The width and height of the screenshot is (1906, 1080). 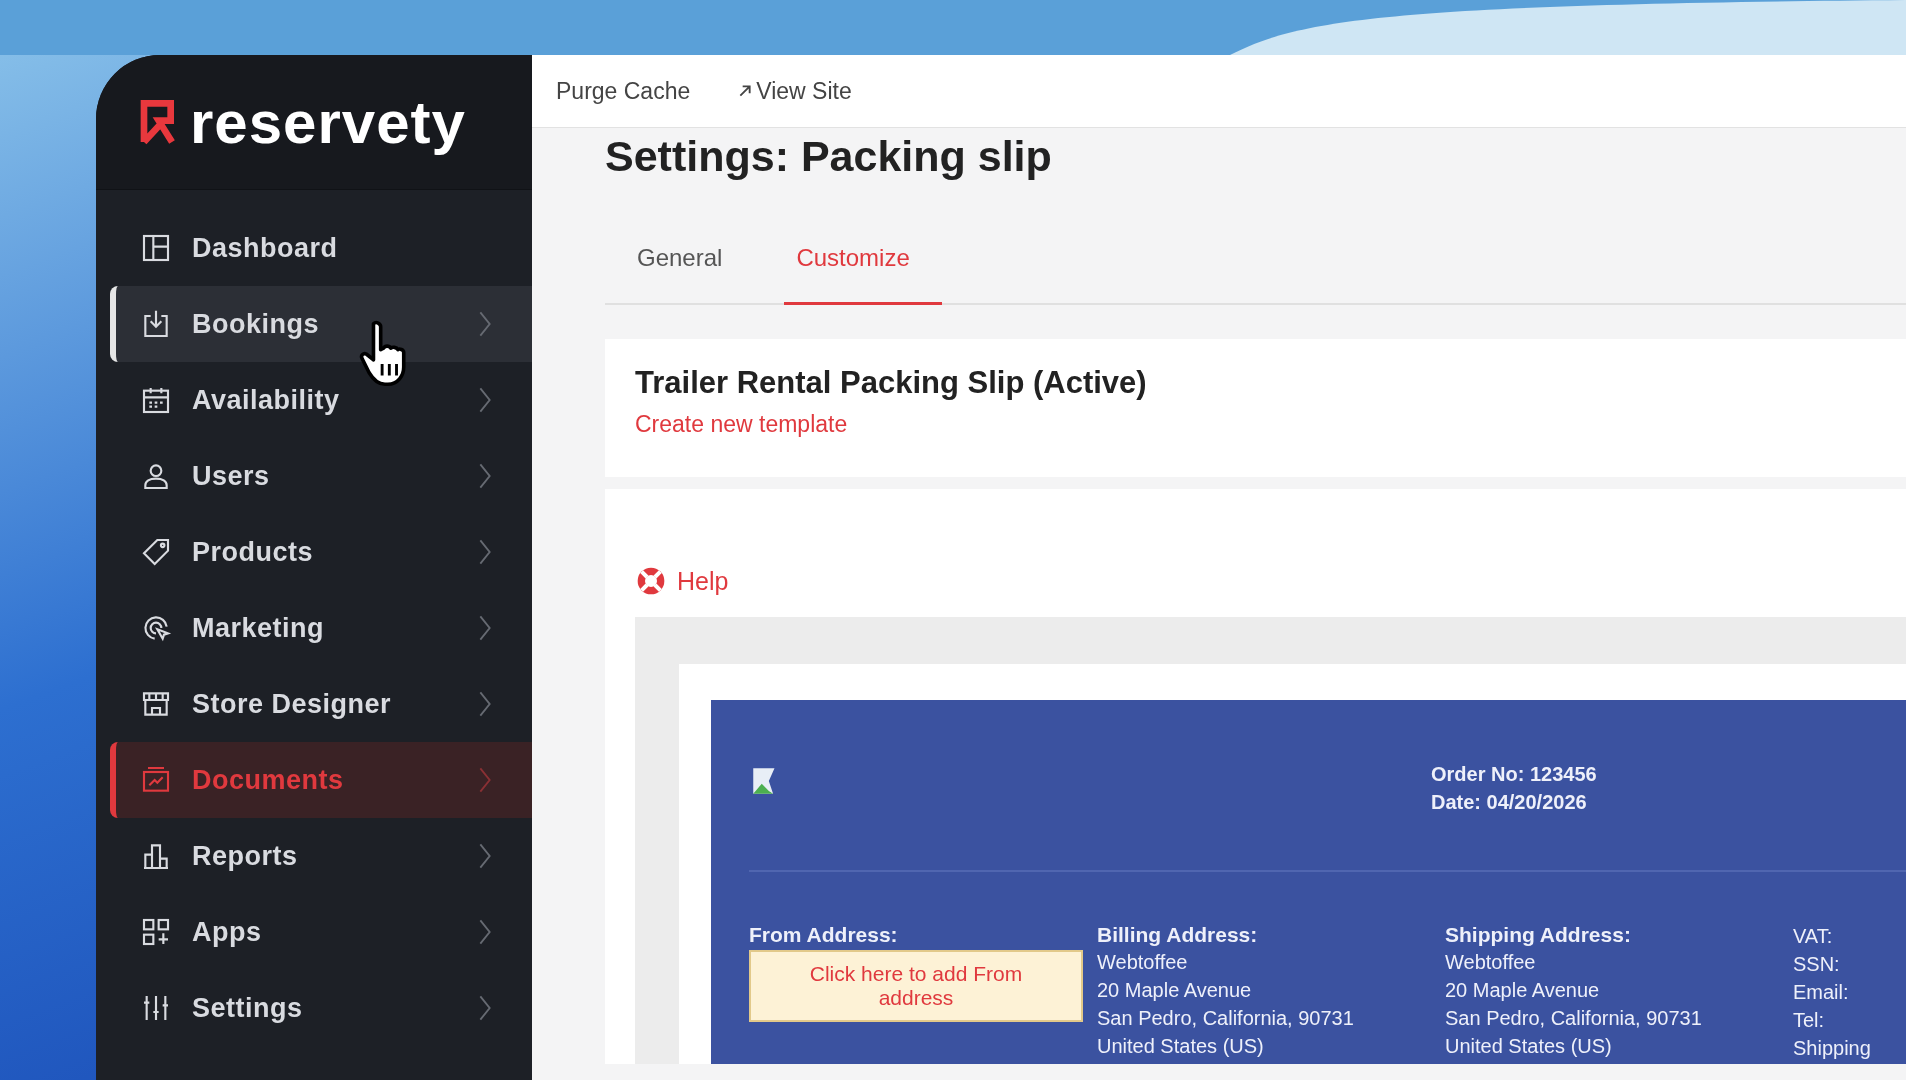 What do you see at coordinates (1255, 424) in the screenshot?
I see `create-template-link: Create new template` at bounding box center [1255, 424].